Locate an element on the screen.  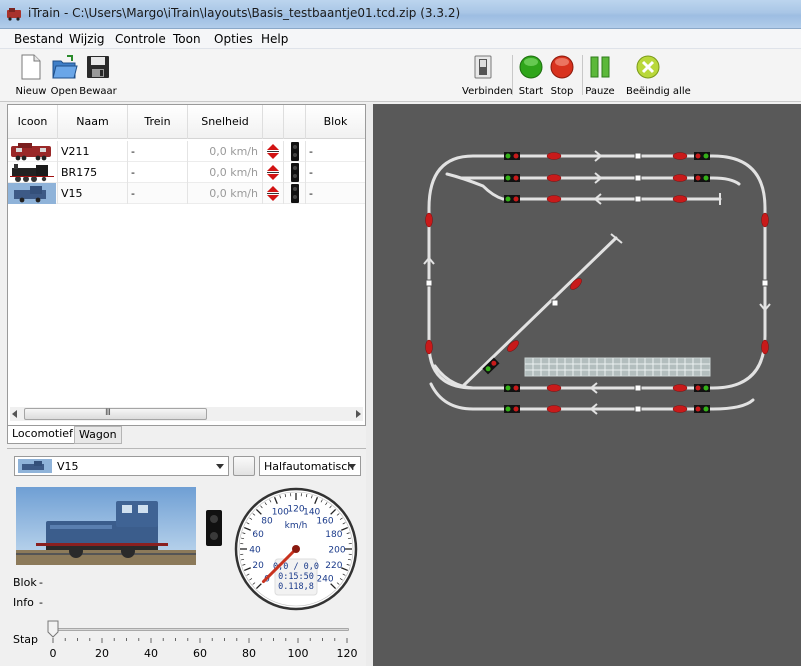
speedometer-tick-label: 160 is located at coordinates (324, 522).